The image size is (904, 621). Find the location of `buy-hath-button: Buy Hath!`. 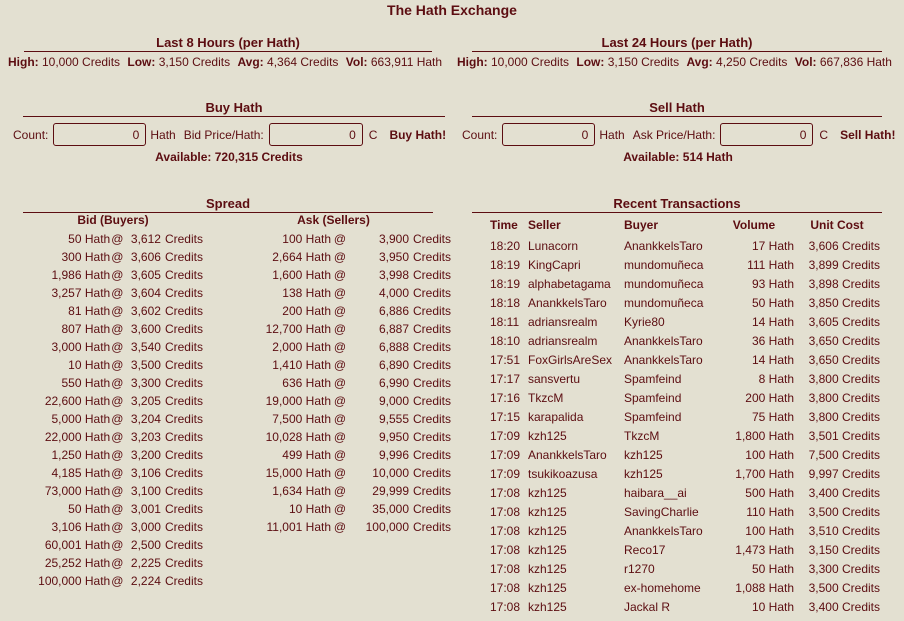

buy-hath-button: Buy Hath! is located at coordinates (417, 135).